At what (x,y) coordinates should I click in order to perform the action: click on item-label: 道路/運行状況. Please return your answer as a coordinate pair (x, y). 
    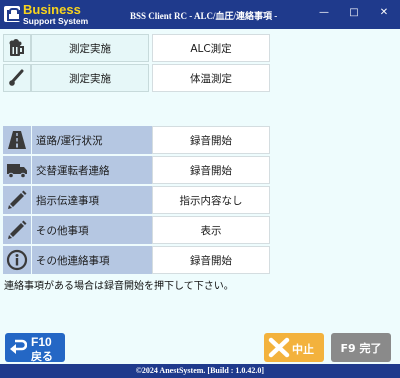
    Looking at the image, I should click on (91, 140).